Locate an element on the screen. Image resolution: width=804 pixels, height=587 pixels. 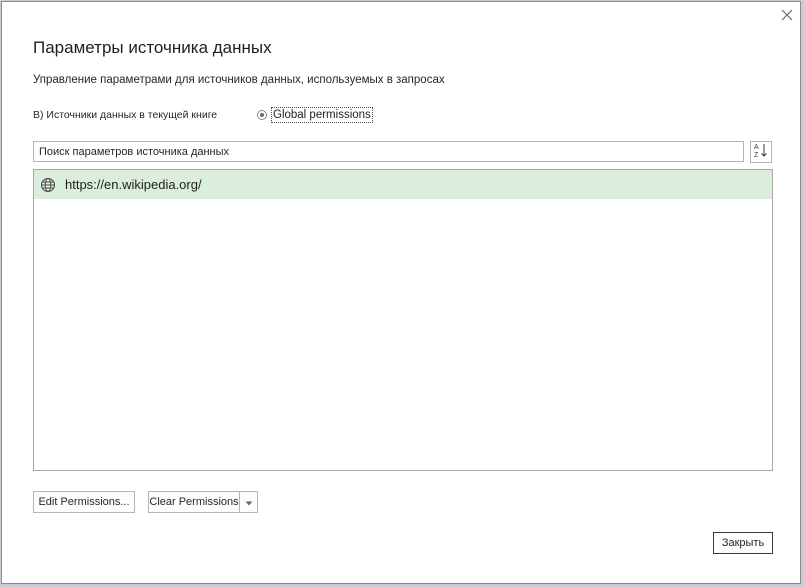
source-url: https://en.wikipedia.org/ is located at coordinates (133, 184).